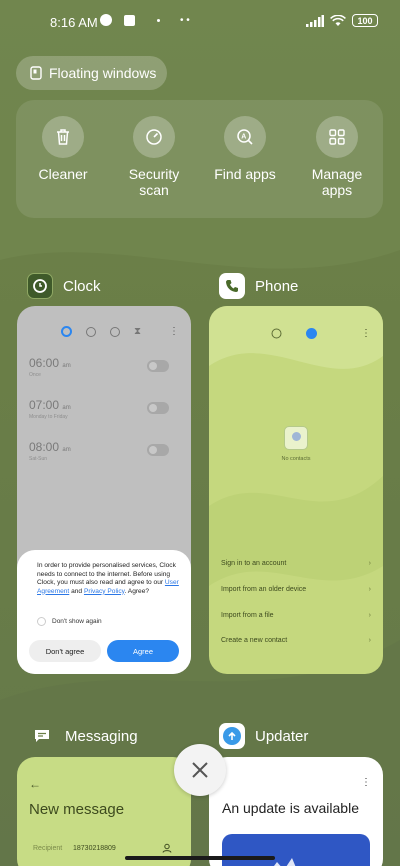  I want to click on status-notification-icons: • •, so click(145, 20).